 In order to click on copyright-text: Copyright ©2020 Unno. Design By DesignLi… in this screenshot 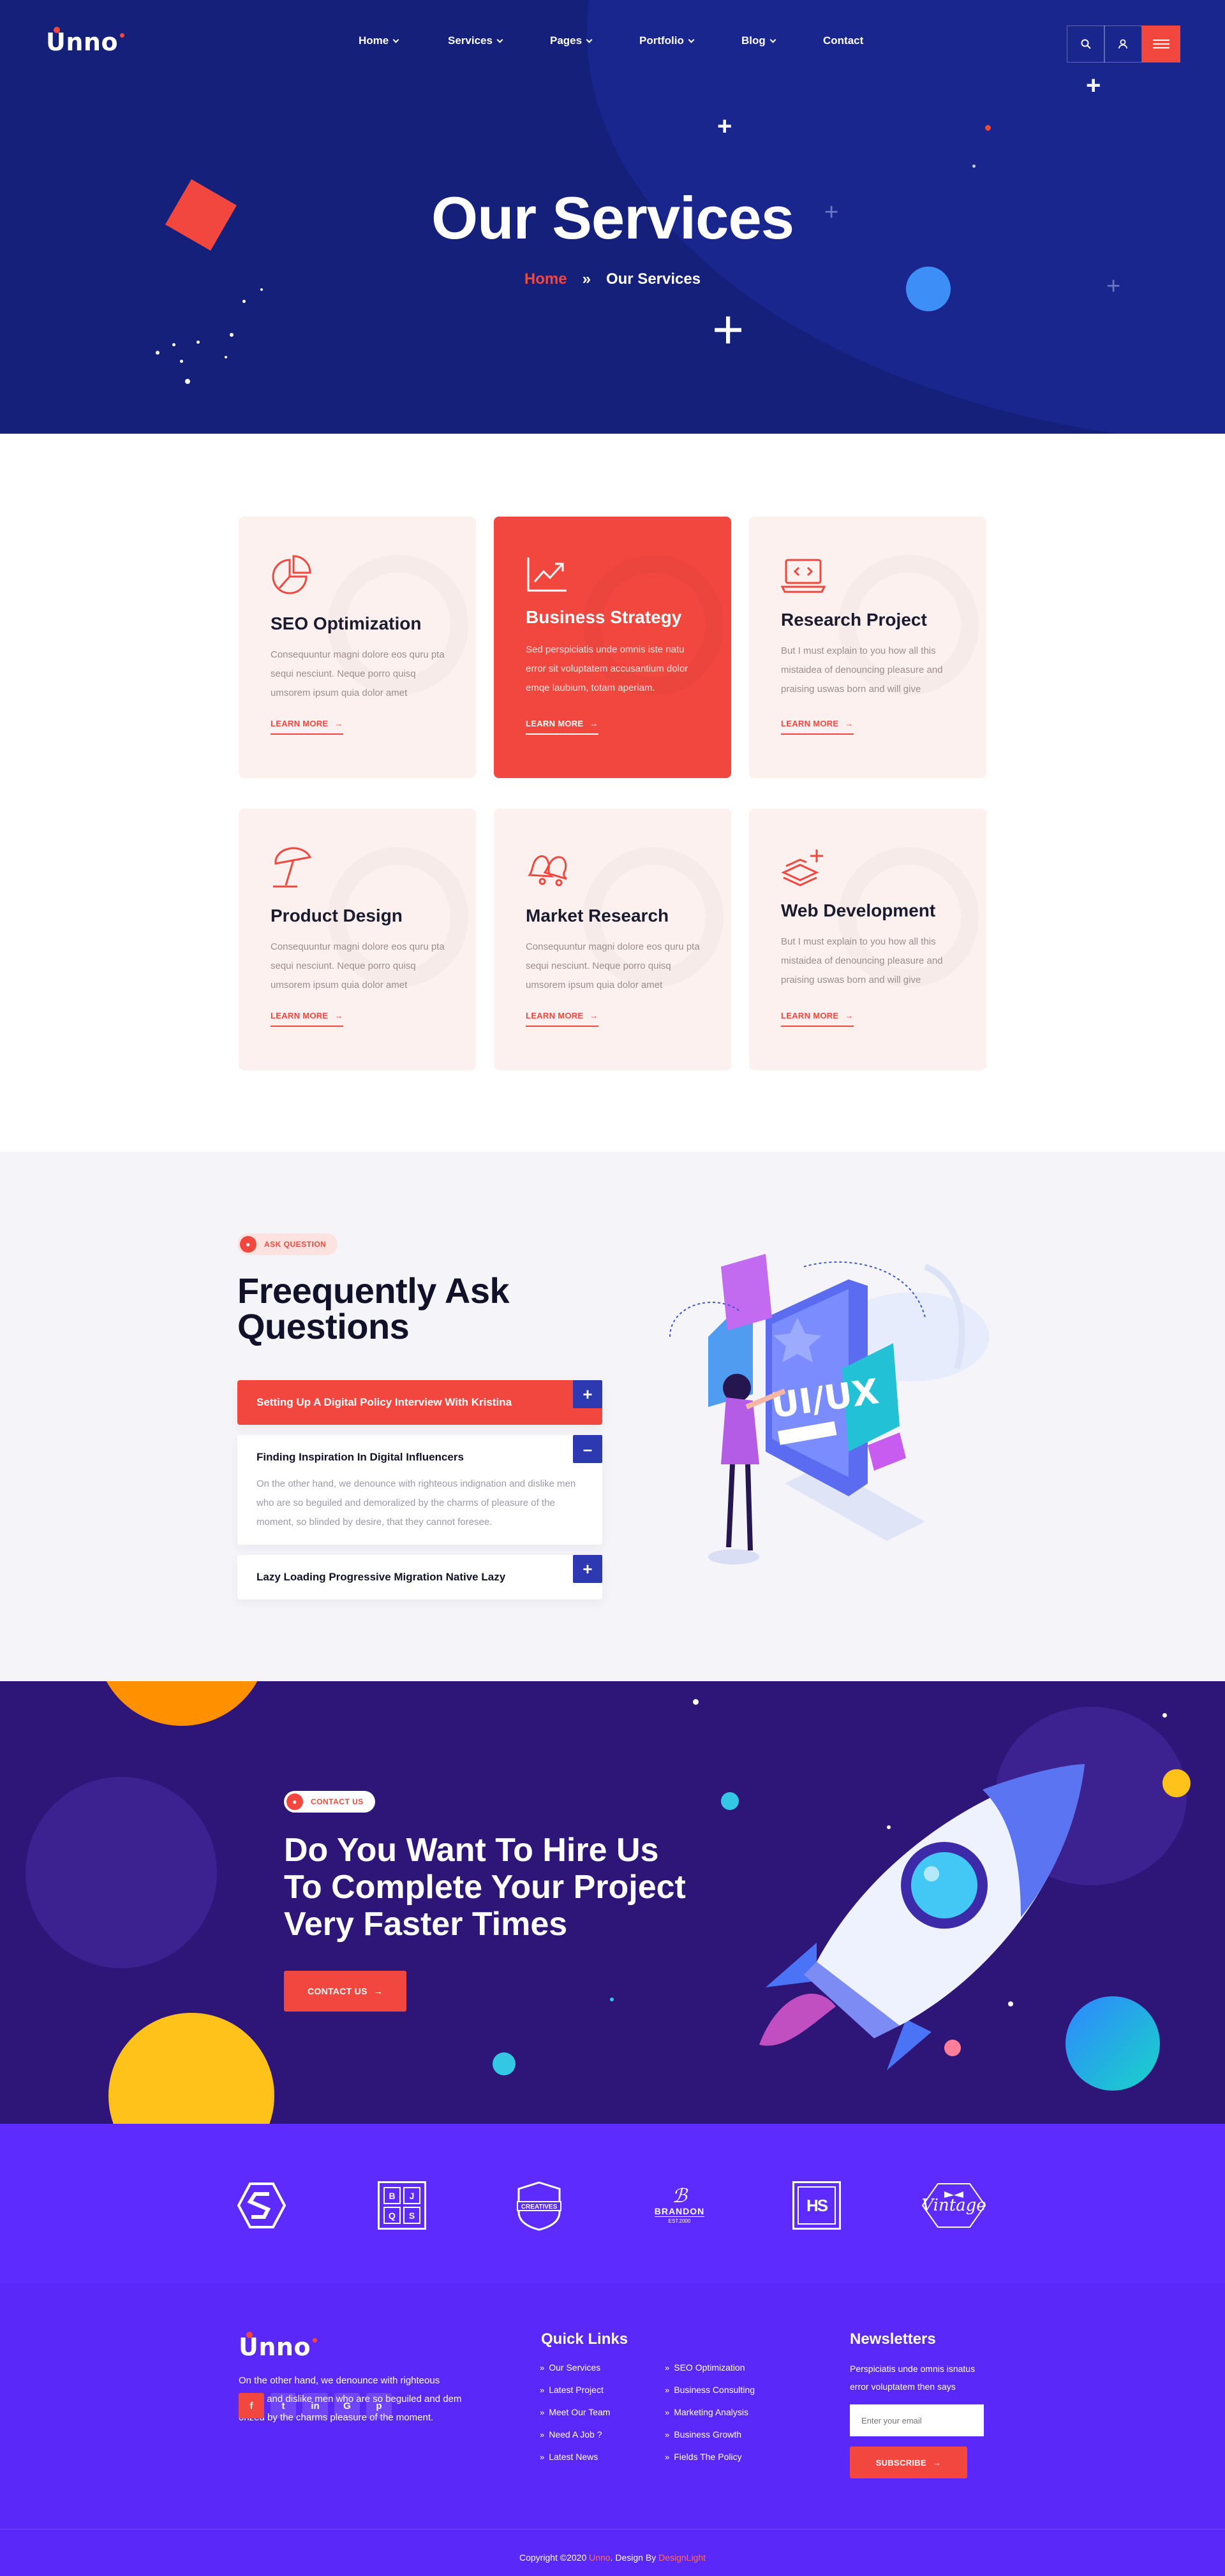, I will do `click(612, 2557)`.